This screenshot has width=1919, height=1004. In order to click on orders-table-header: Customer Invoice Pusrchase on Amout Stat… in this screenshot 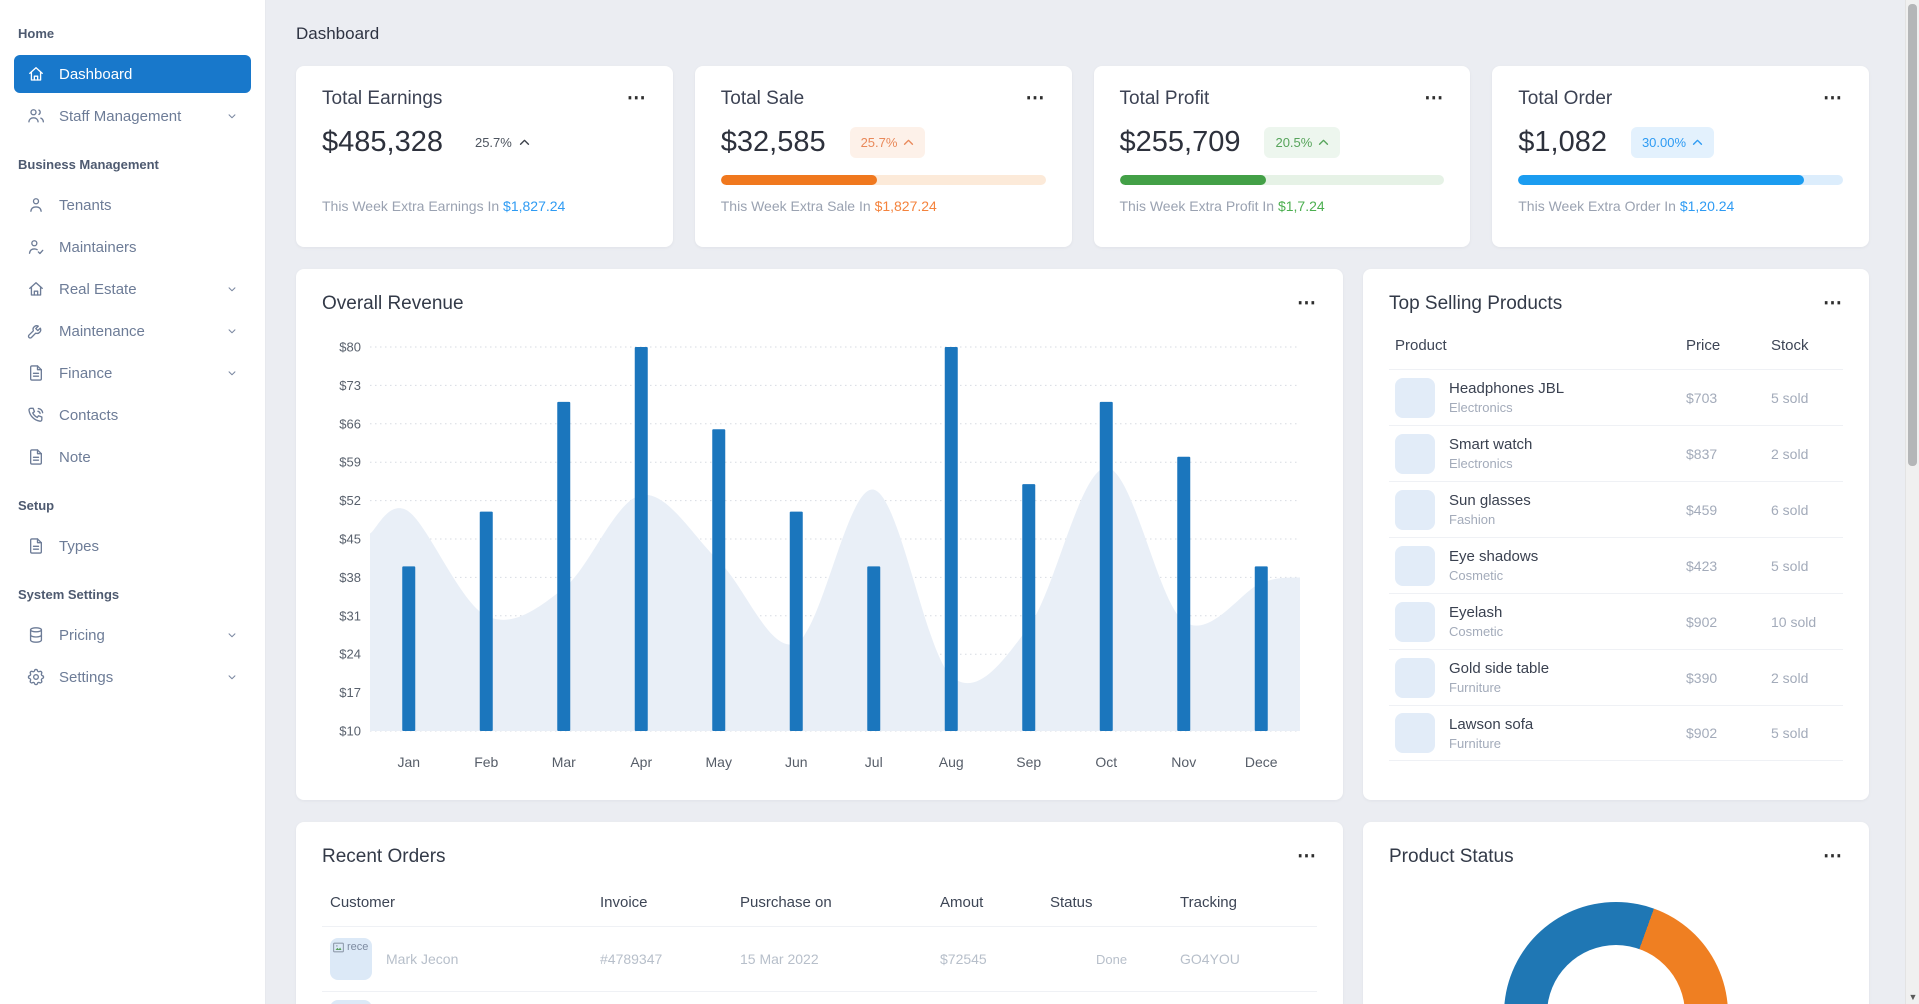, I will do `click(819, 897)`.